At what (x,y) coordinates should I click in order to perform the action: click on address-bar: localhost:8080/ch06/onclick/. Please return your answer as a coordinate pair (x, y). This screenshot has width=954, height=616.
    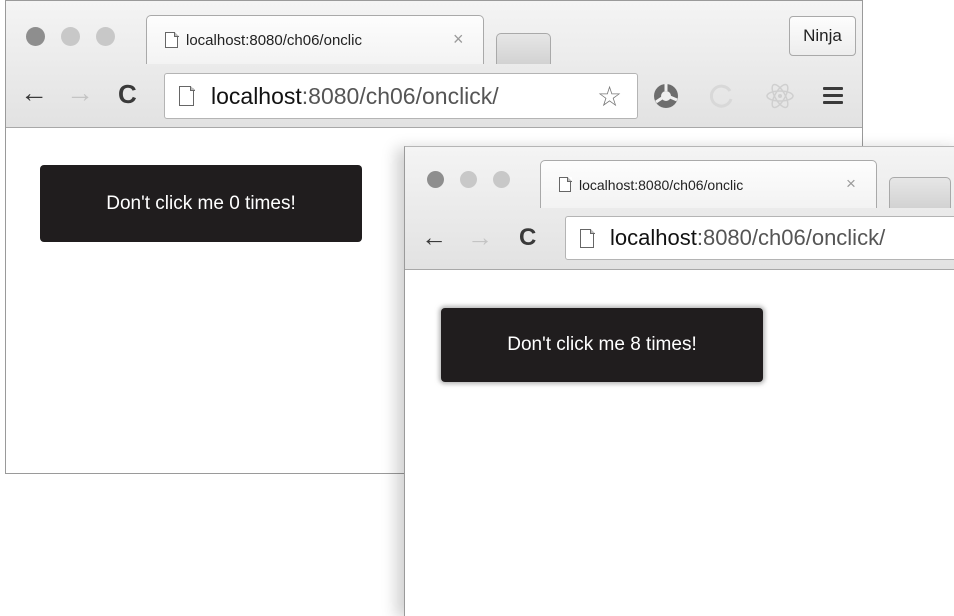
    Looking at the image, I should click on (759, 238).